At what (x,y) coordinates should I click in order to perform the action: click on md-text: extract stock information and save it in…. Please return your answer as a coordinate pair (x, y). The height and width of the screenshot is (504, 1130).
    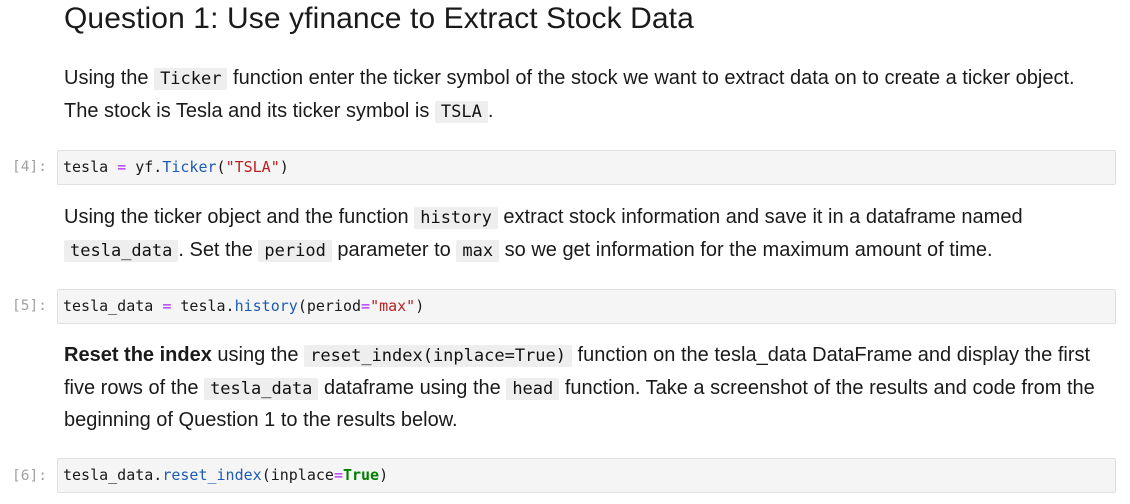
    Looking at the image, I should click on (760, 217).